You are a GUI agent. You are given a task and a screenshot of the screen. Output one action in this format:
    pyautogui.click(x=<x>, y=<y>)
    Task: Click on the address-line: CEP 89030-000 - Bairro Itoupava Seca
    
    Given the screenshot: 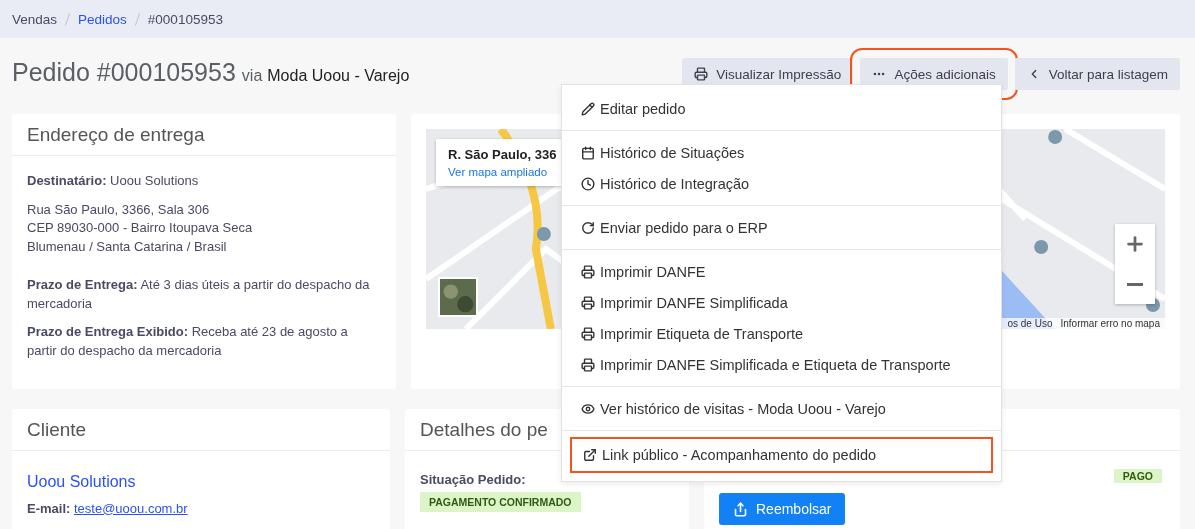 What is the action you would take?
    pyautogui.click(x=140, y=228)
    